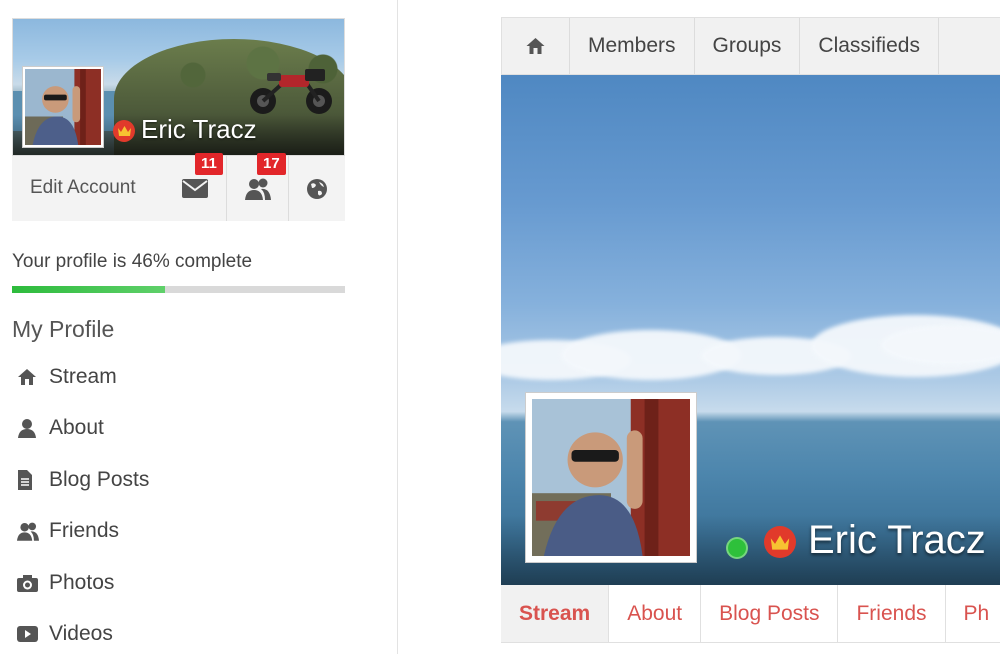 The height and width of the screenshot is (654, 1000). Describe the element at coordinates (655, 613) in the screenshot. I see `tab-about: About` at that location.